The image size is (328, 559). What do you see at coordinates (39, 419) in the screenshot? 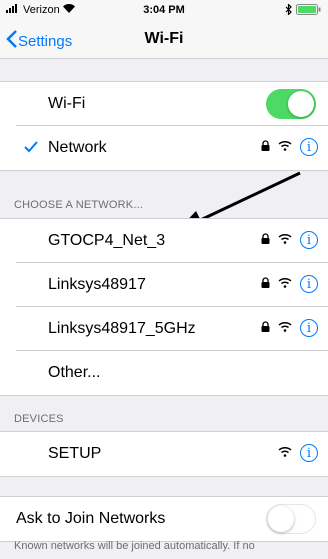
I see `devices-header: DEVICES` at bounding box center [39, 419].